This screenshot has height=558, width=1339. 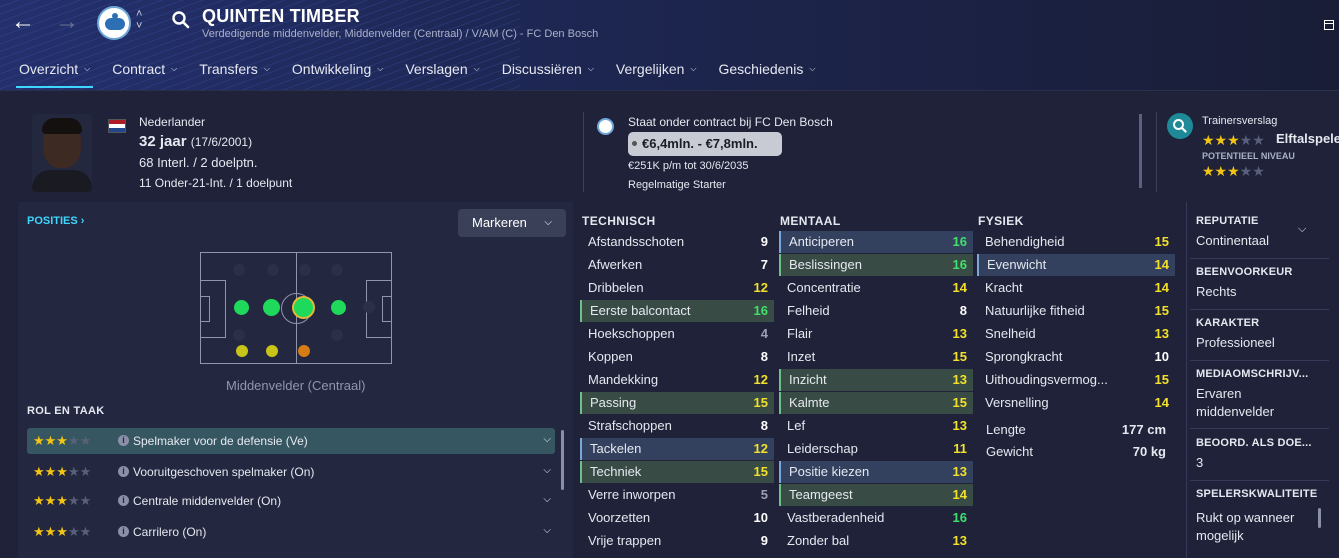 I want to click on role-row: ★★★★★ i Carrilero (On) ⌵, so click(x=291, y=532).